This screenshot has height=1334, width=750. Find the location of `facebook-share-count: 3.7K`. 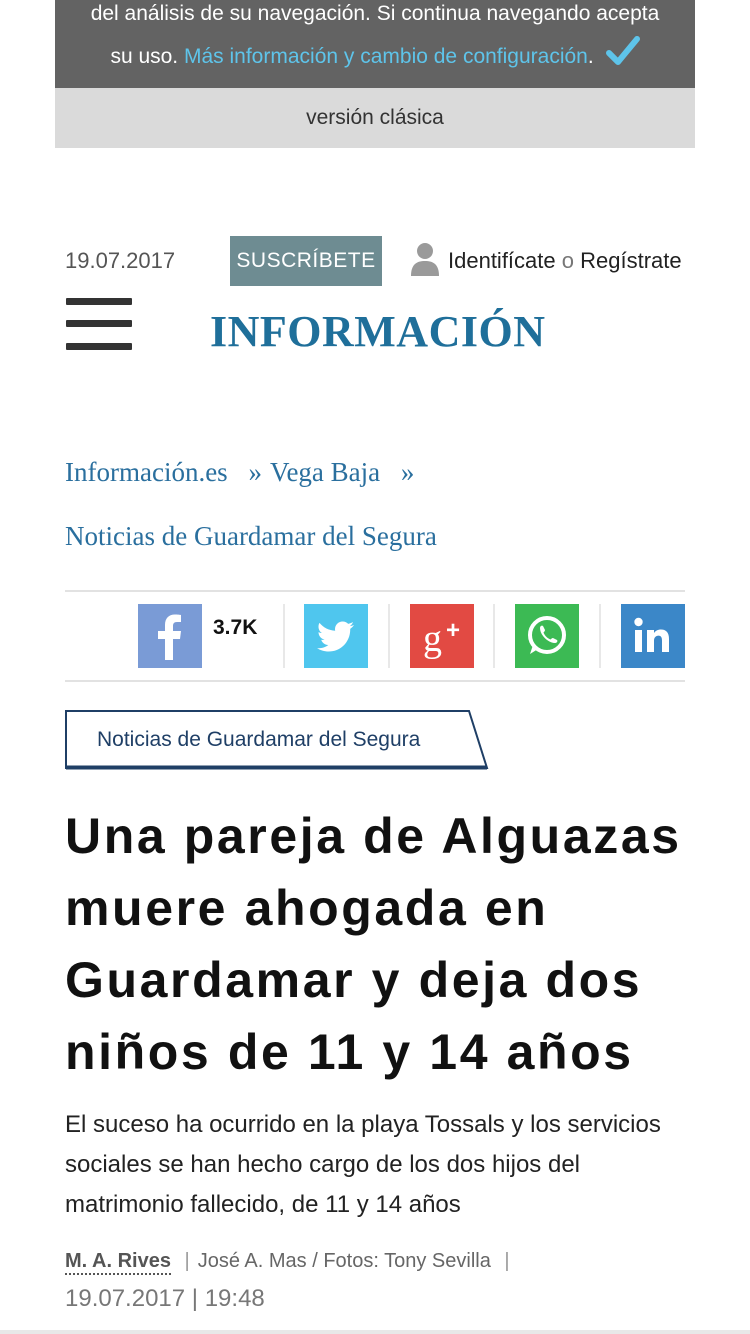

facebook-share-count: 3.7K is located at coordinates (235, 627).